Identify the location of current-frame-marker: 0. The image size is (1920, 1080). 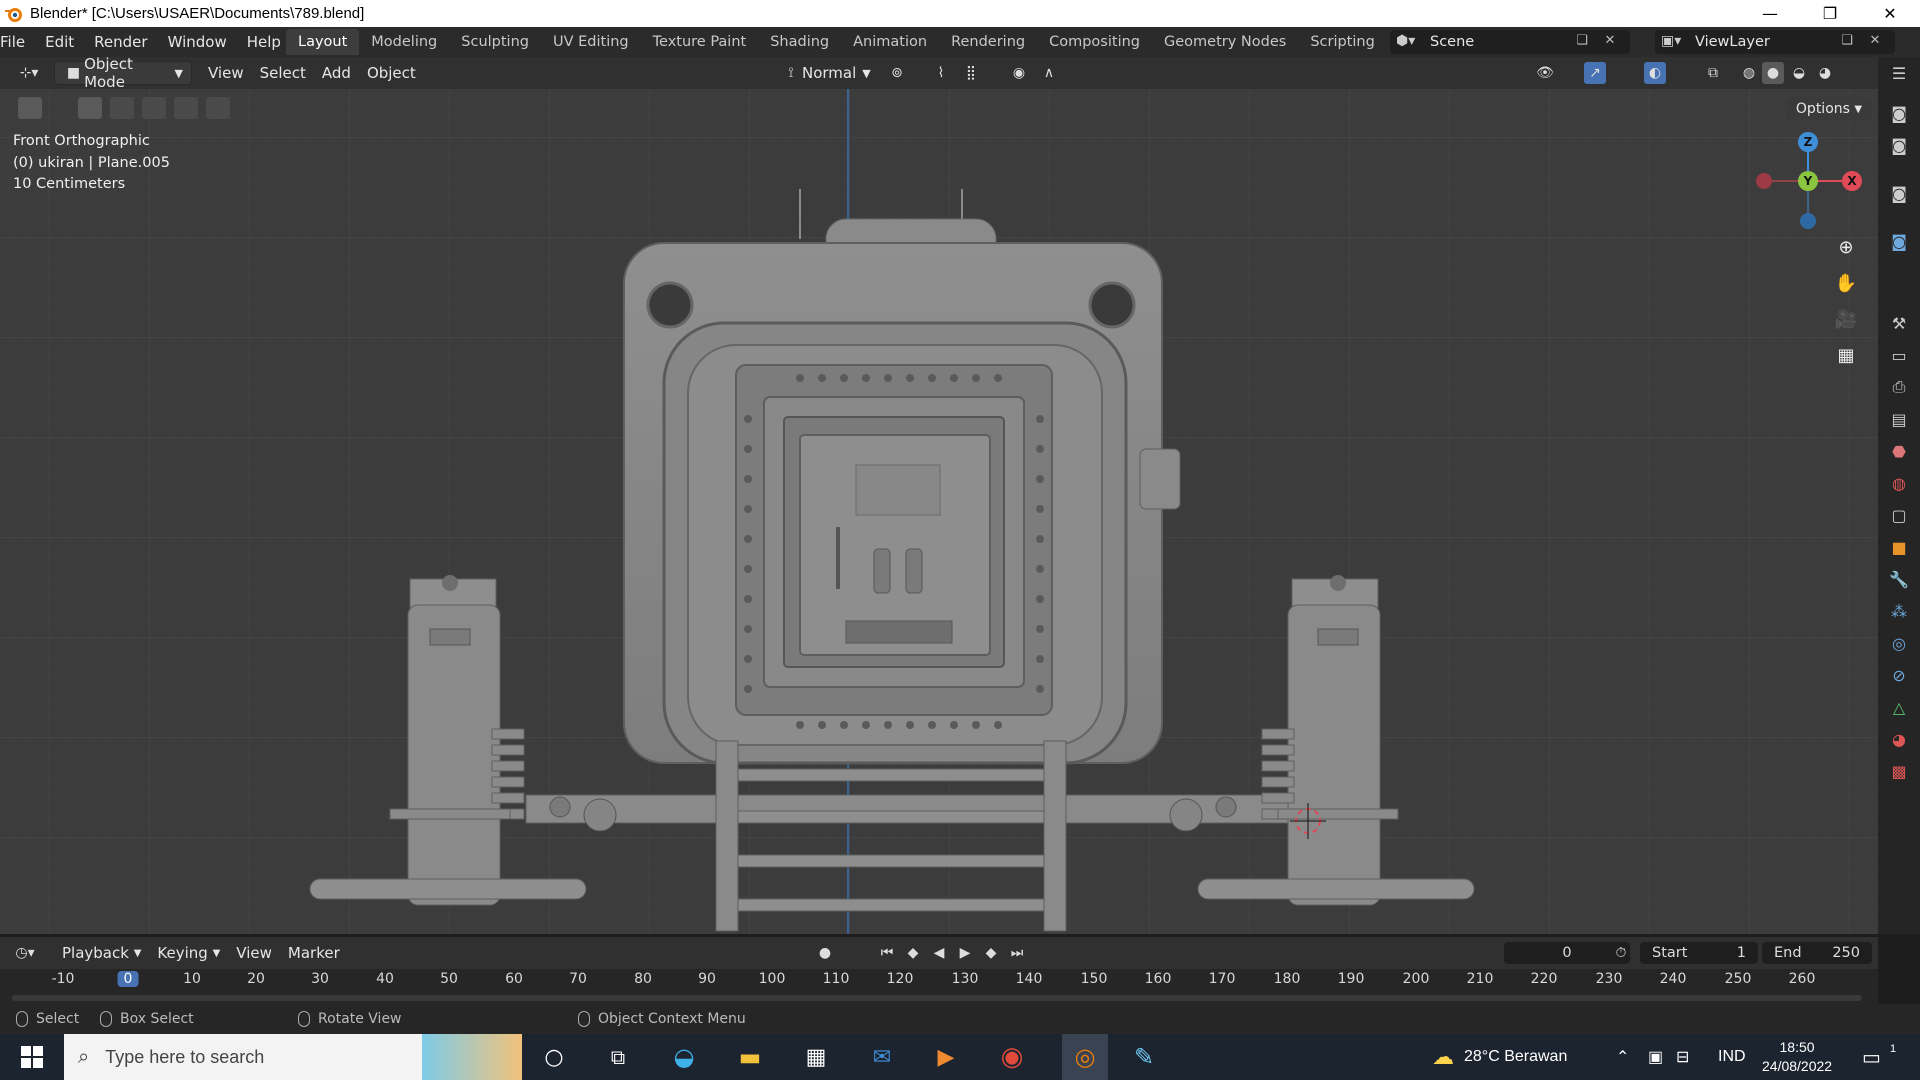
(128, 979).